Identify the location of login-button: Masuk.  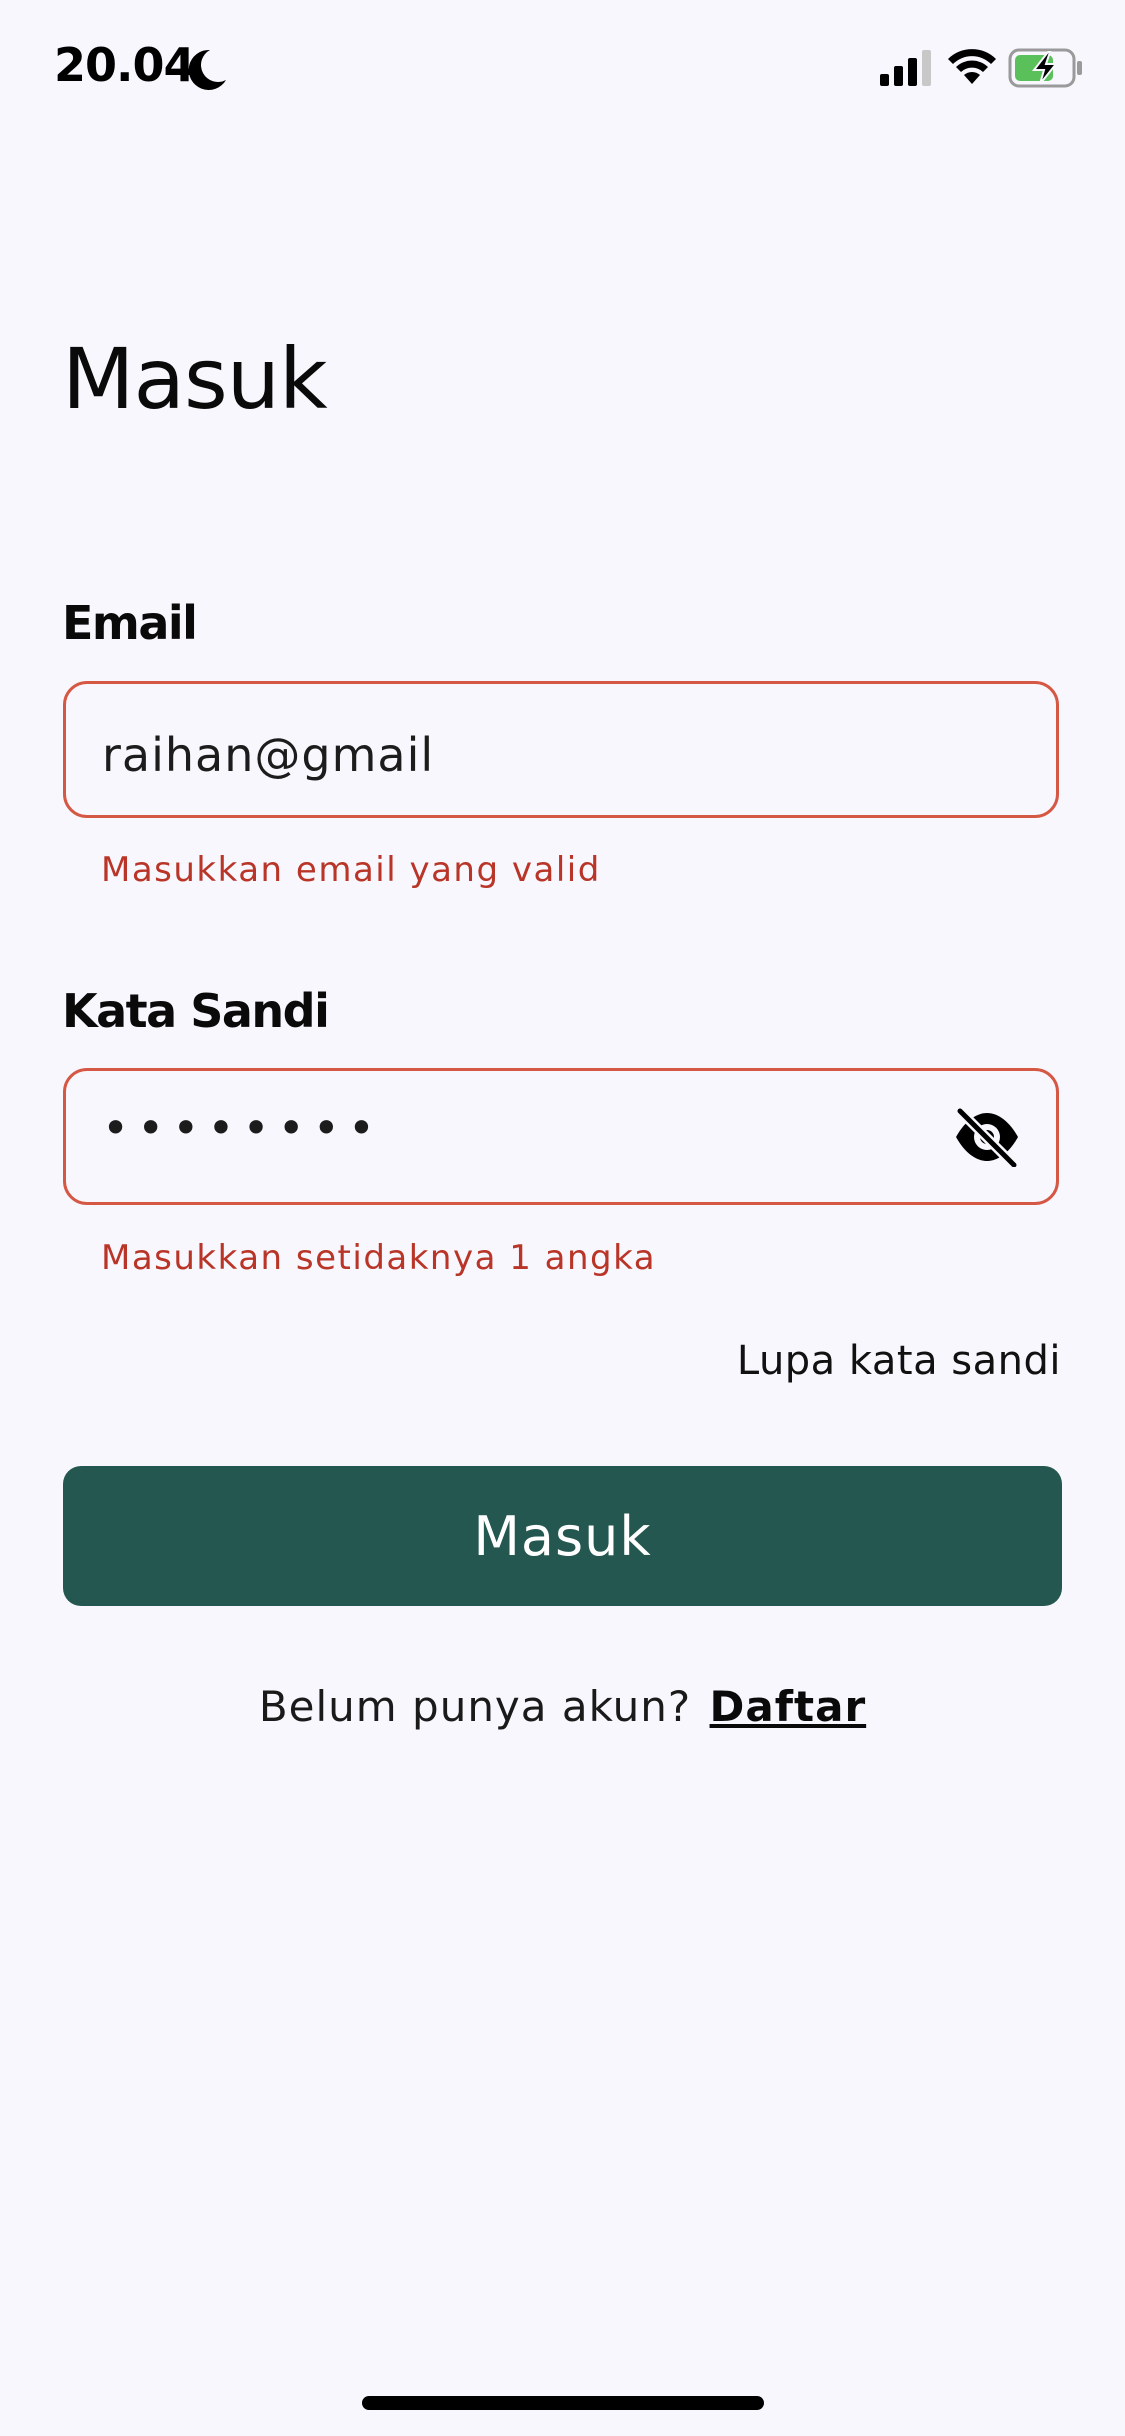
(562, 1536).